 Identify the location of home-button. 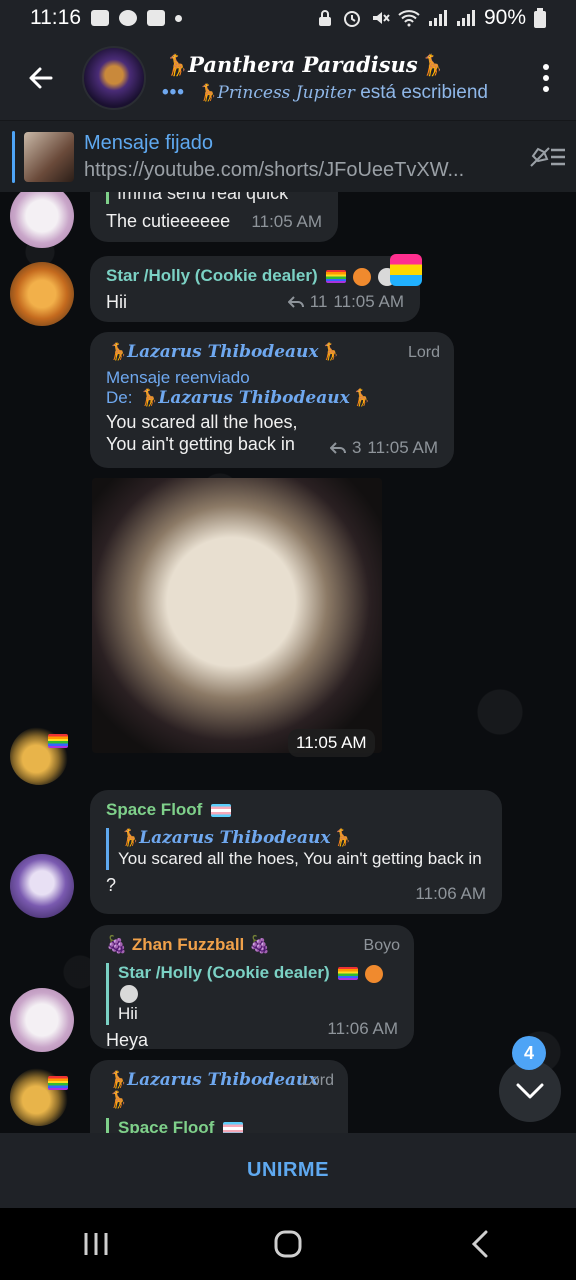
(288, 1244).